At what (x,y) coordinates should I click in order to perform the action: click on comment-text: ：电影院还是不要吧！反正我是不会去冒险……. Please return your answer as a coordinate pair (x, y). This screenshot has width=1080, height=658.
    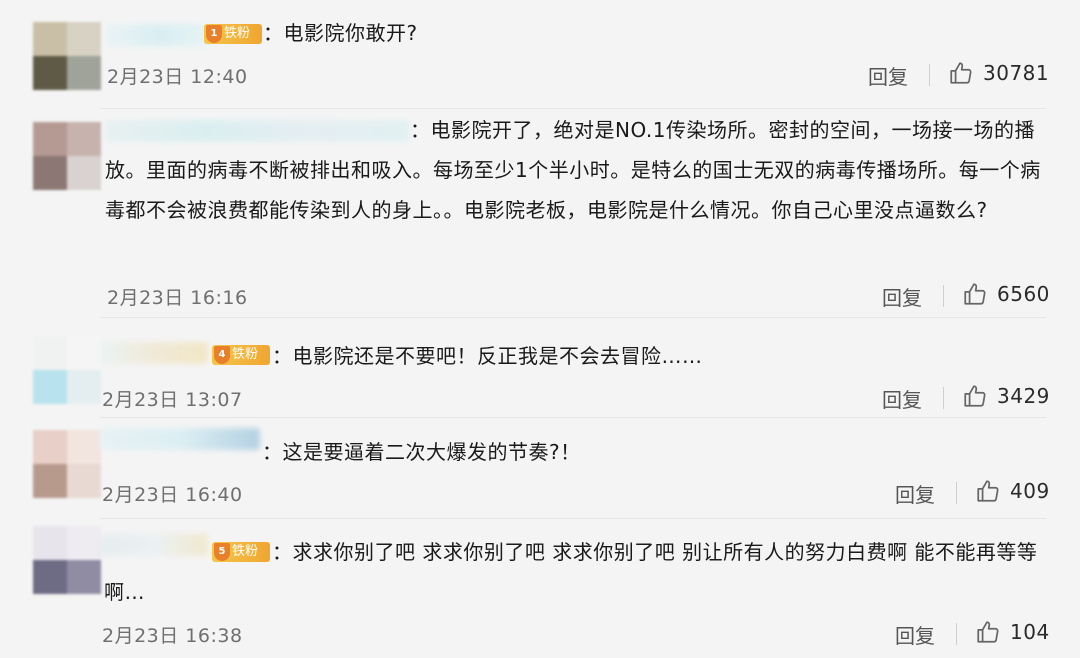
    Looking at the image, I should click on (487, 356).